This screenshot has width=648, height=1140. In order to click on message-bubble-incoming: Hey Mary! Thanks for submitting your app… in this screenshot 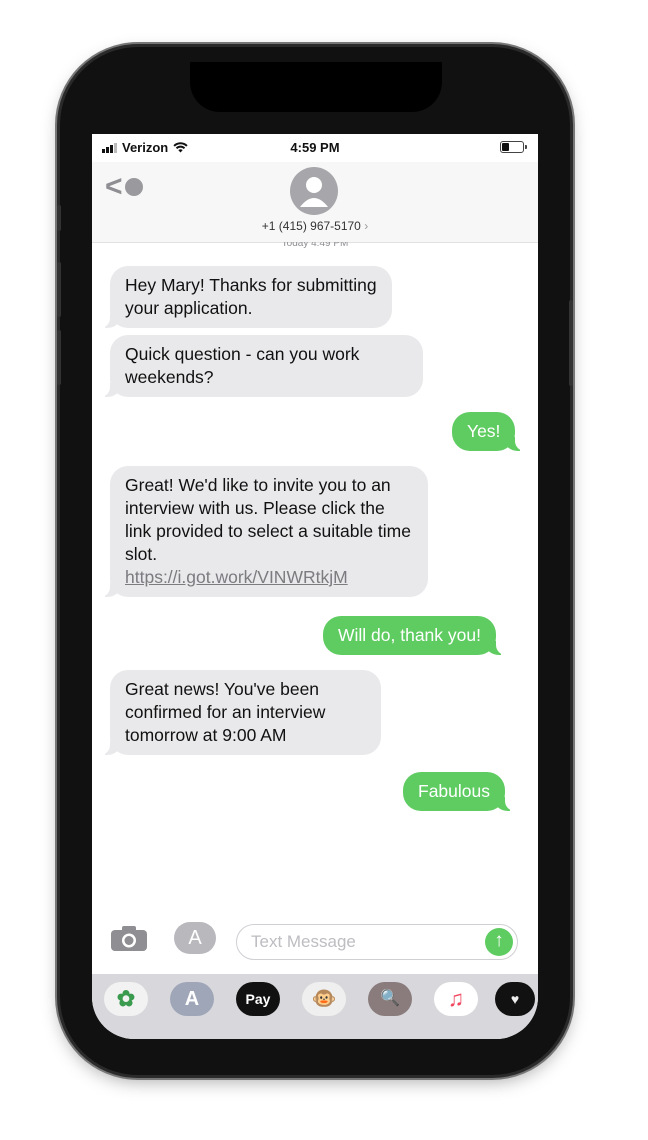, I will do `click(246, 297)`.